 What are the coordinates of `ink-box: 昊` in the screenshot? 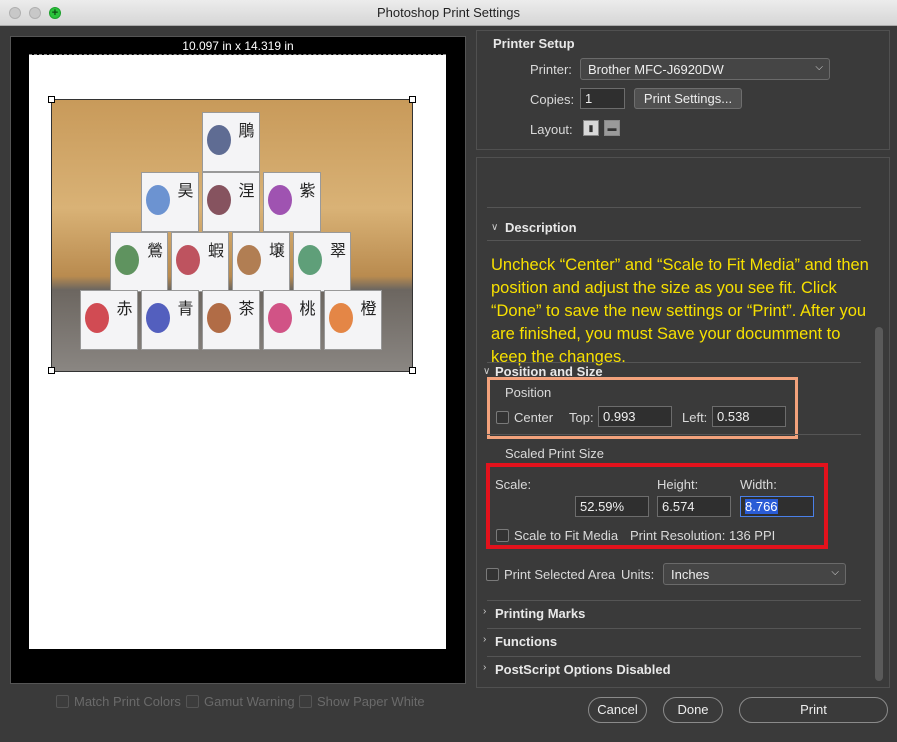 It's located at (169, 202).